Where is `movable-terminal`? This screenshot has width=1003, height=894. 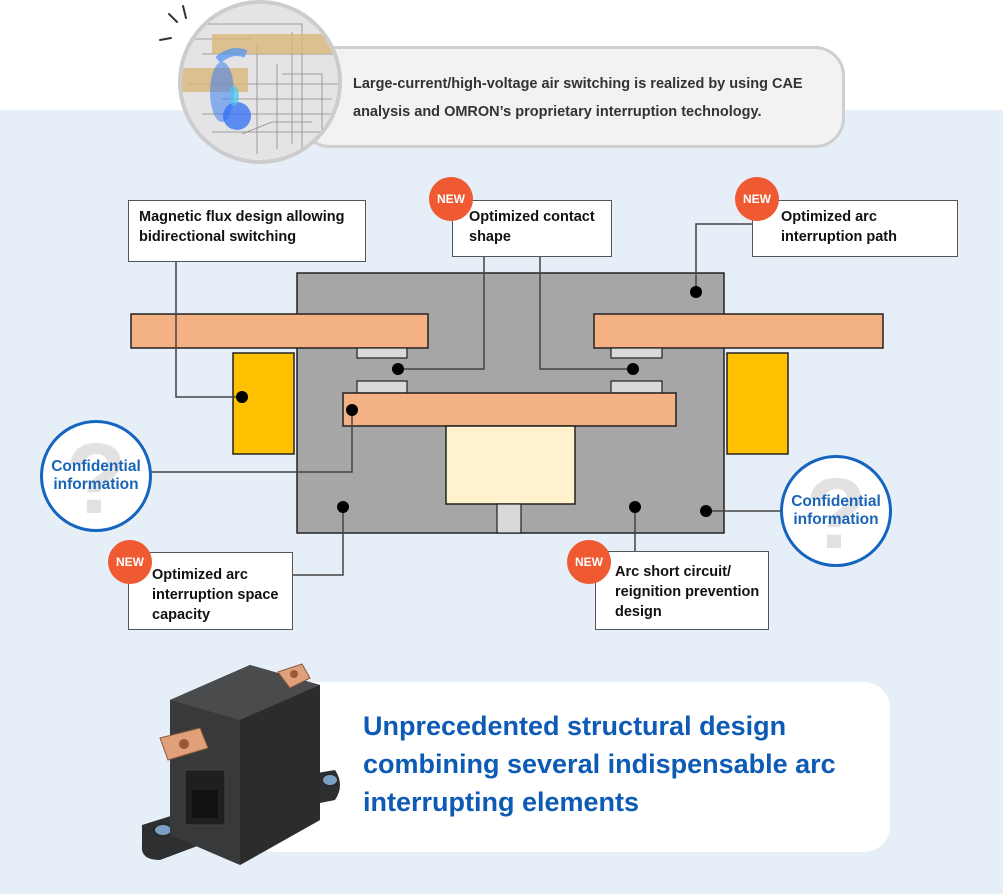
movable-terminal is located at coordinates (509, 409).